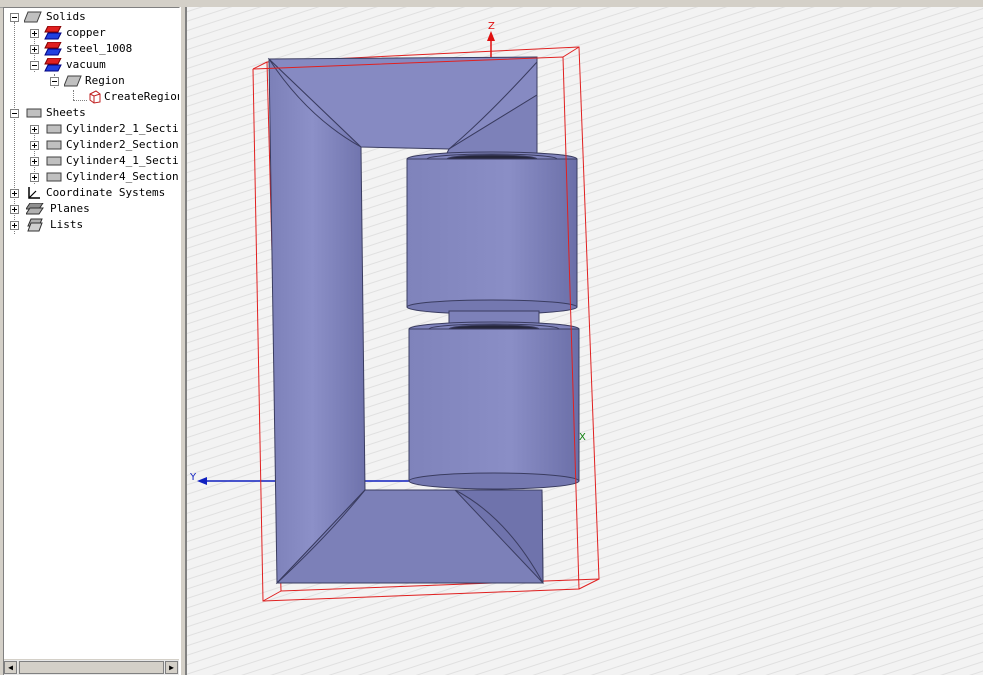 The image size is (983, 675). I want to click on tree-node-createregion: CreateRegion, so click(92, 97).